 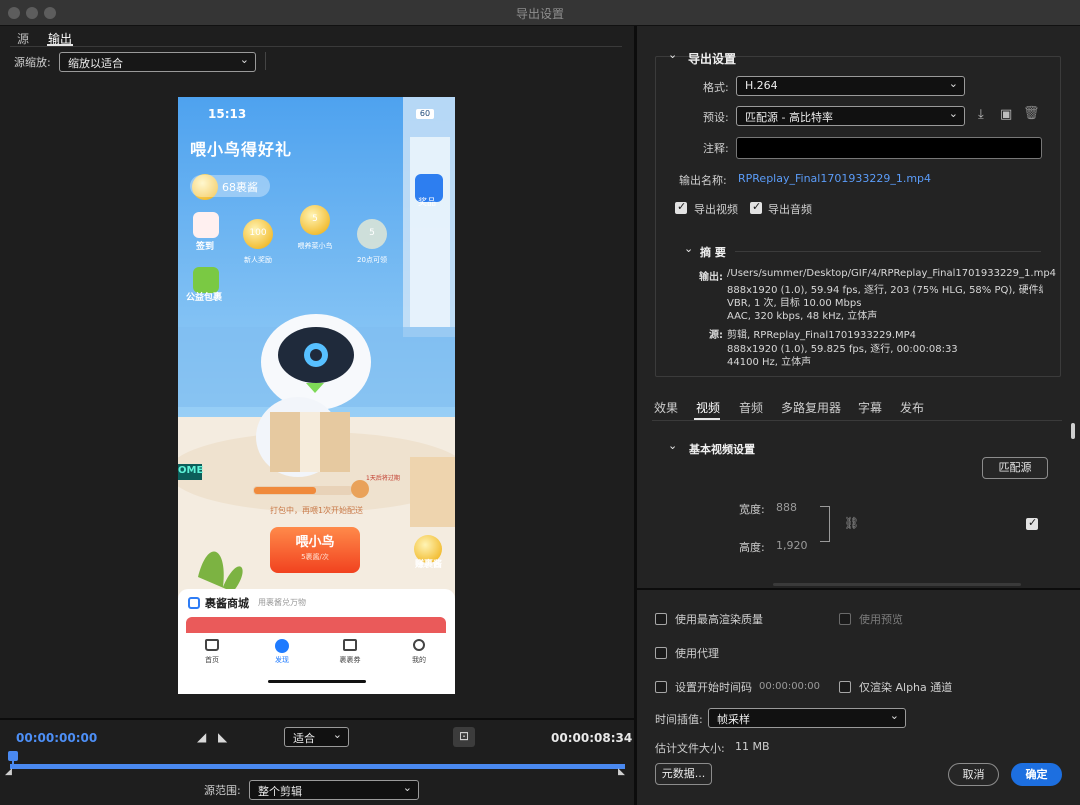 I want to click on alpha-only-label: 仅渲染 Alpha 通道, so click(x=906, y=687).